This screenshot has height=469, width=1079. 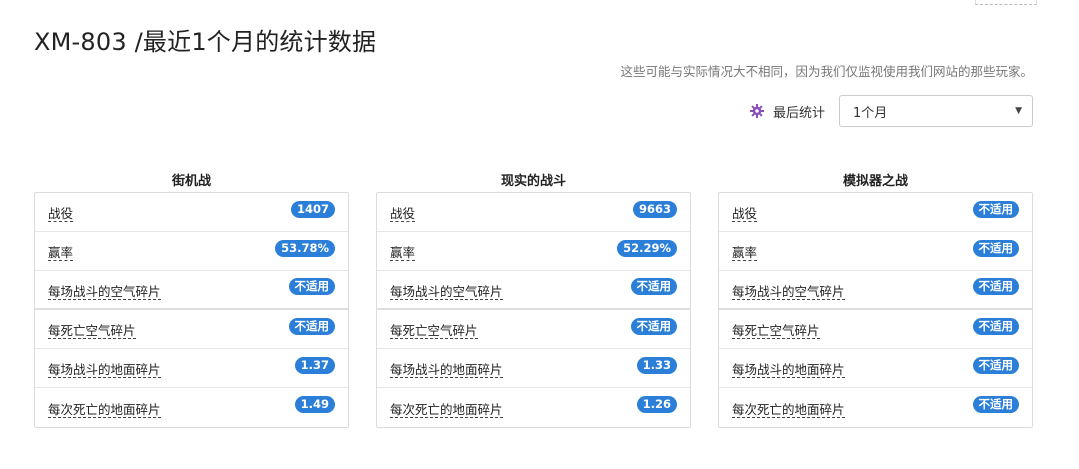 What do you see at coordinates (870, 113) in the screenshot?
I see `period-select-value: 1个月` at bounding box center [870, 113].